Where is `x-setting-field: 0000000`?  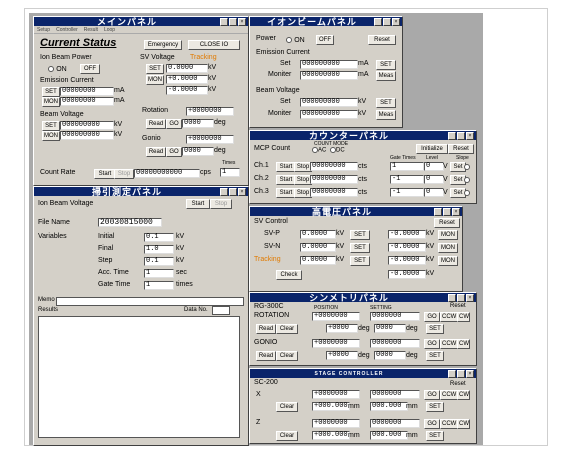 x-setting-field: 0000000 is located at coordinates (395, 394).